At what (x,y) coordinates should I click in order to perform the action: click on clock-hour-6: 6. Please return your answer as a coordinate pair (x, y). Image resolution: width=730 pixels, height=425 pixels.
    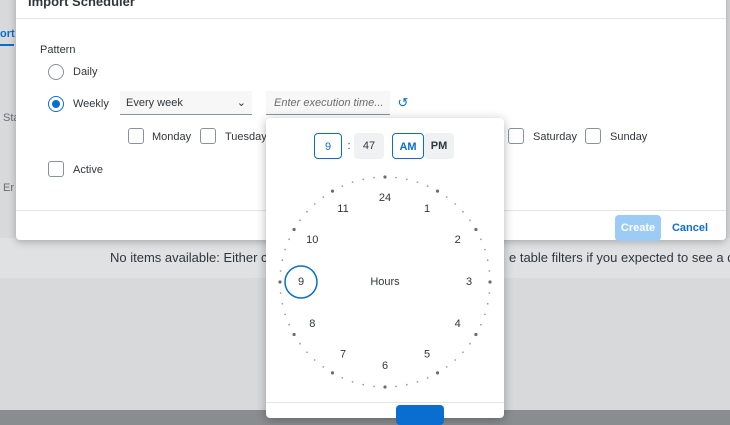
    Looking at the image, I should click on (385, 366).